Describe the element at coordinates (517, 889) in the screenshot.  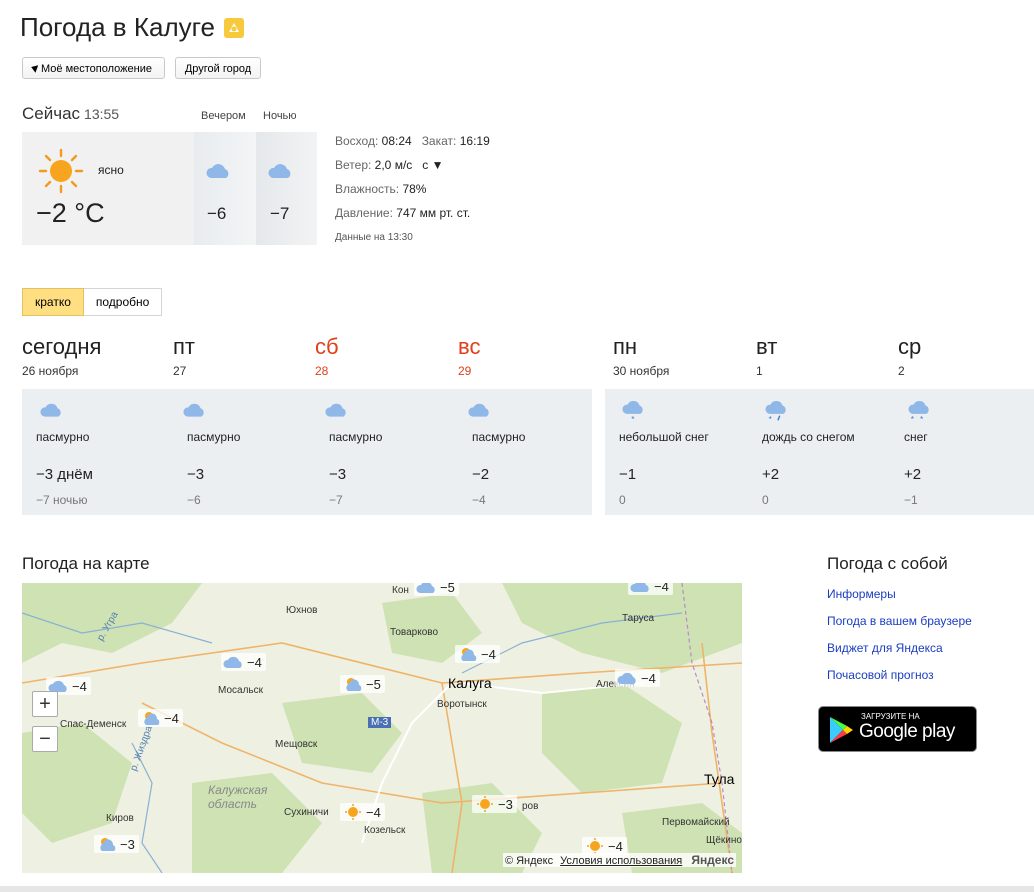
I see `bottom-divider` at that location.